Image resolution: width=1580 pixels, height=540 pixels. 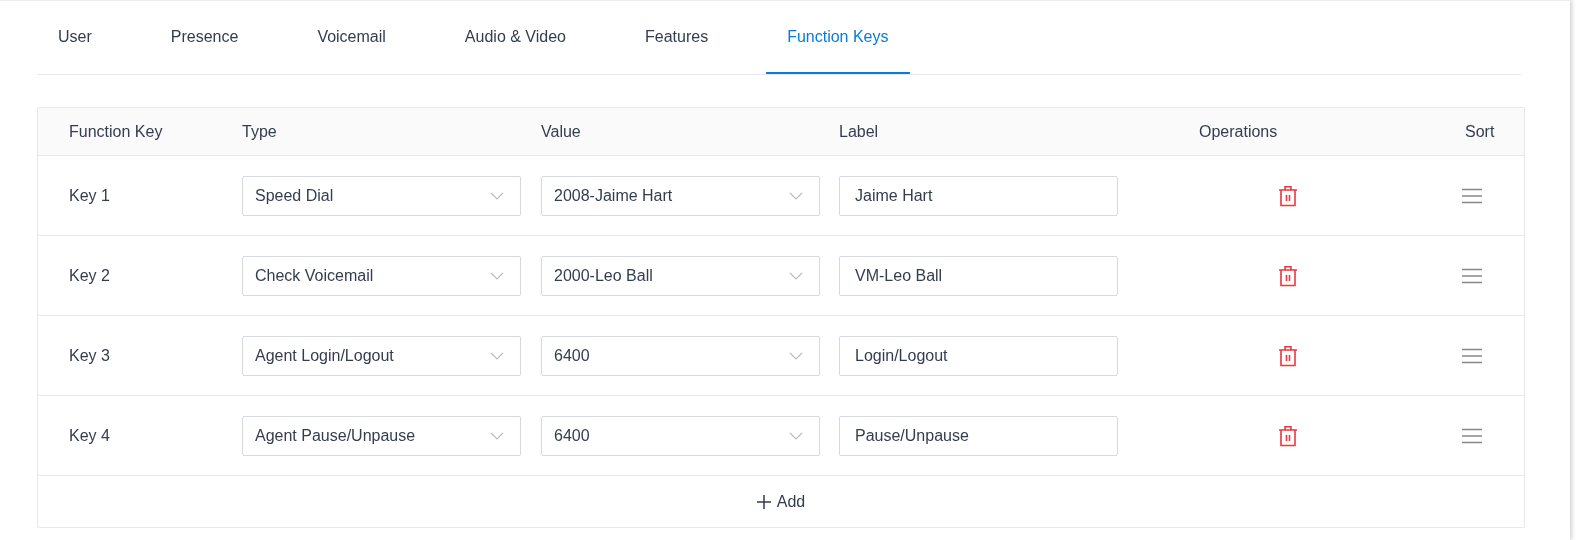 What do you see at coordinates (89, 195) in the screenshot?
I see `key-name: Key 1` at bounding box center [89, 195].